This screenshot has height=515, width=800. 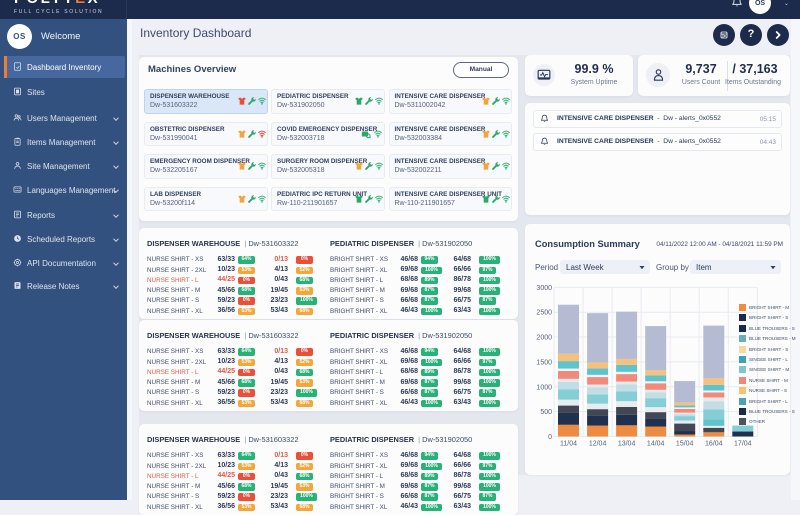 What do you see at coordinates (550, 437) in the screenshot?
I see `svg-text: 0` at bounding box center [550, 437].